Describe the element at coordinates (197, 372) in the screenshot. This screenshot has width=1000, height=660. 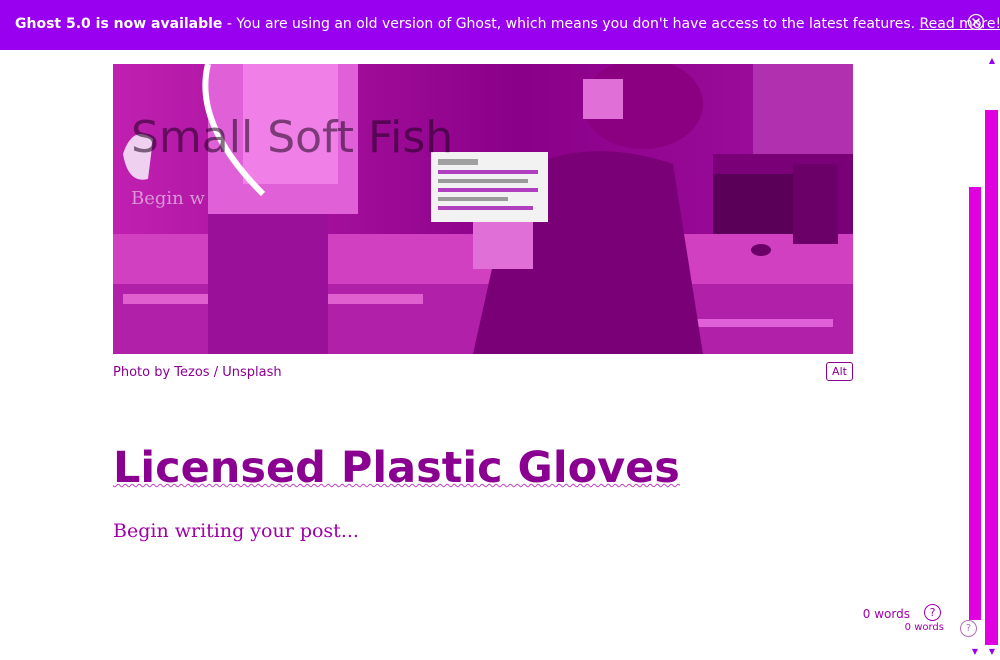
I see `image-caption: Photo by Tezos / Unsplash` at that location.